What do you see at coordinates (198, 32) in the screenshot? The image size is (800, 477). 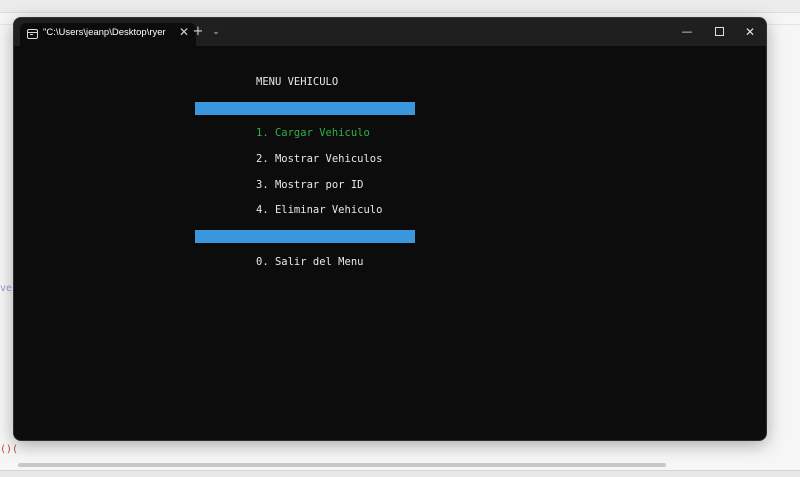 I see `new-tab-button: +` at bounding box center [198, 32].